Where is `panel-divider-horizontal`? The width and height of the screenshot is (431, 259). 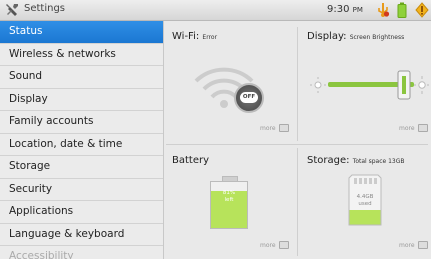 panel-divider-horizontal is located at coordinates (297, 144).